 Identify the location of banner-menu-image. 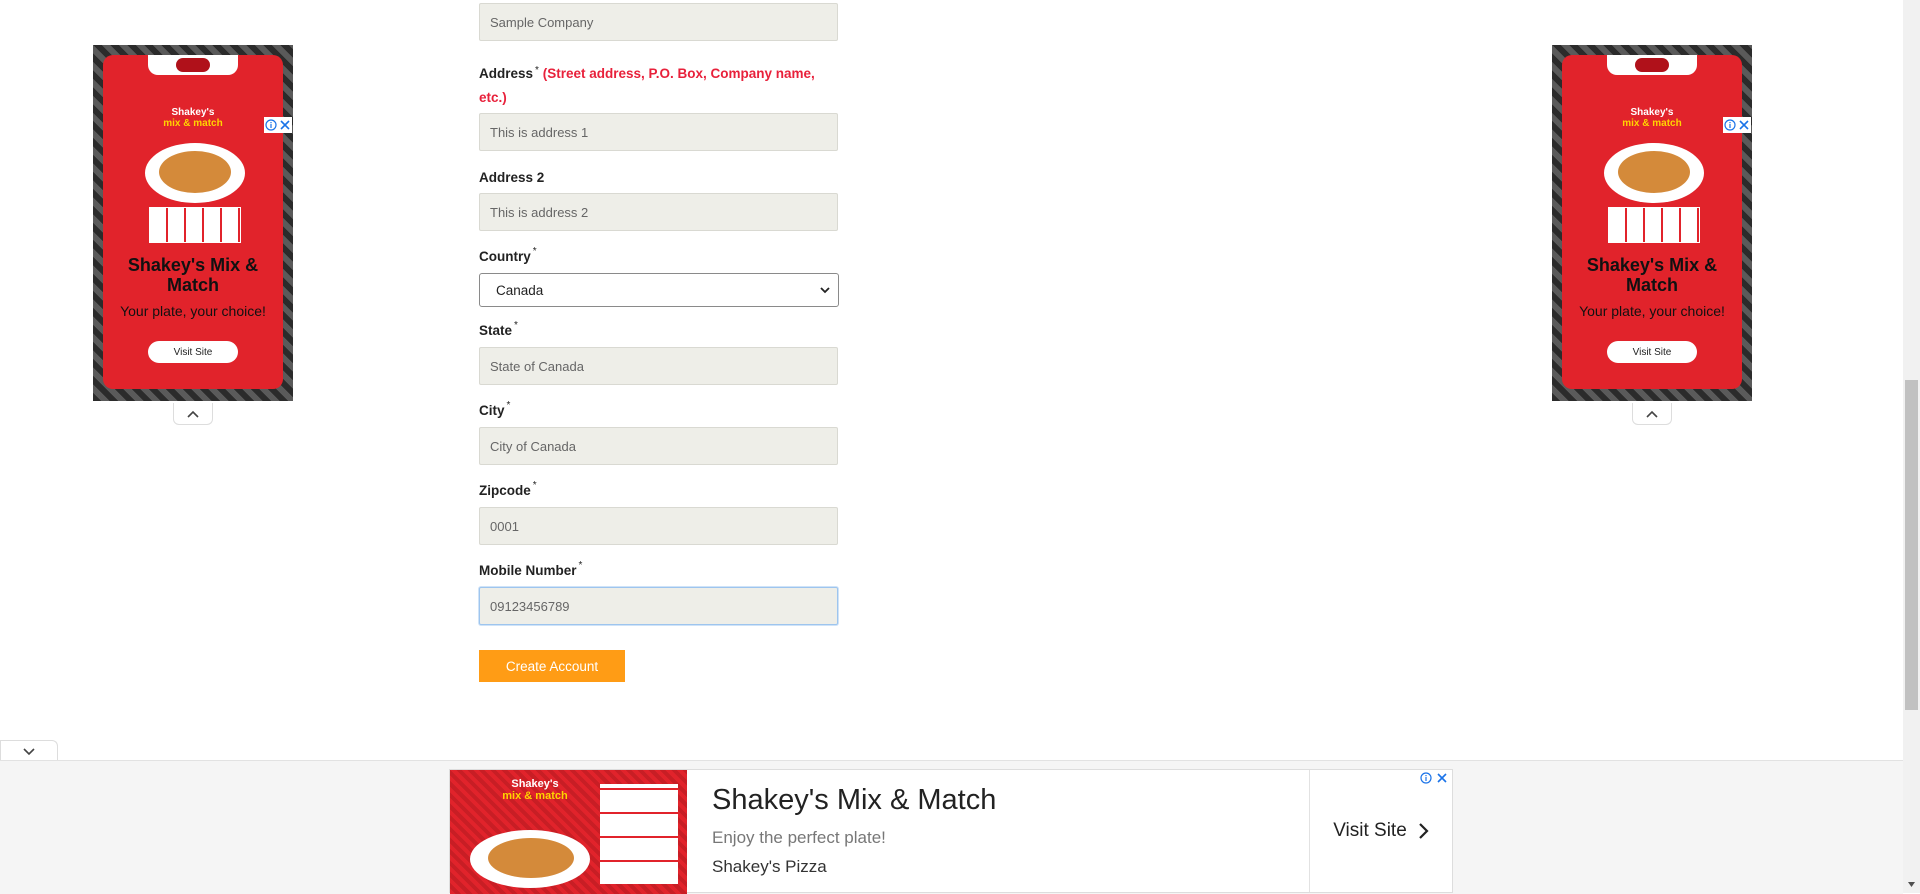
(639, 834).